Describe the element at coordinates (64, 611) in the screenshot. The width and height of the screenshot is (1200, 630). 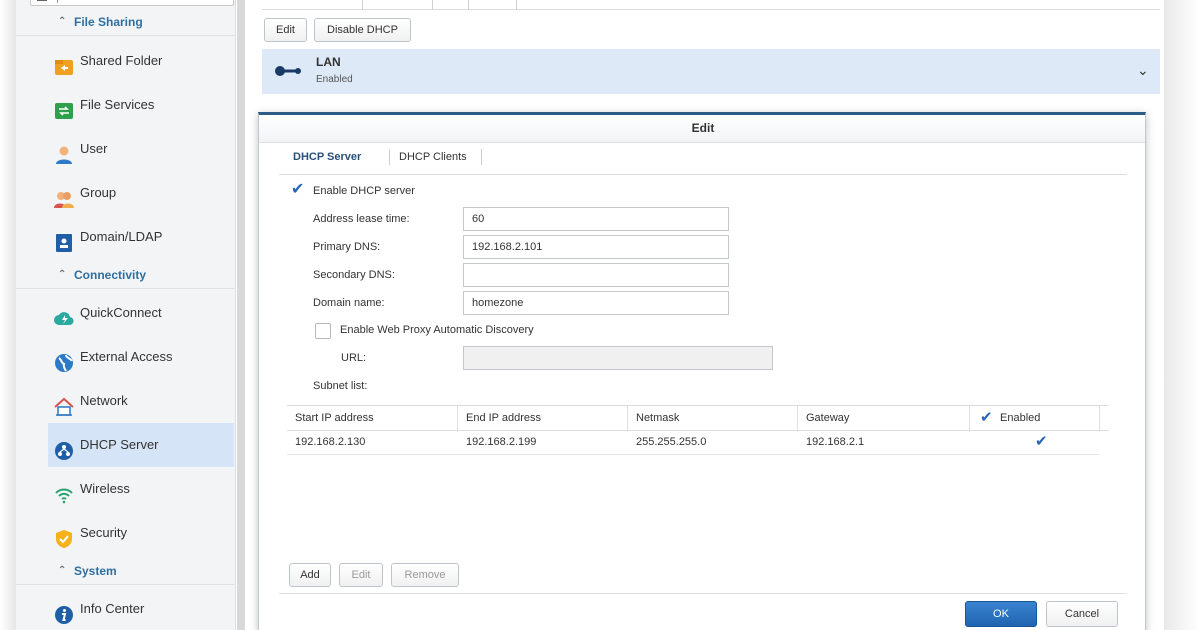
I see `info-icon` at that location.